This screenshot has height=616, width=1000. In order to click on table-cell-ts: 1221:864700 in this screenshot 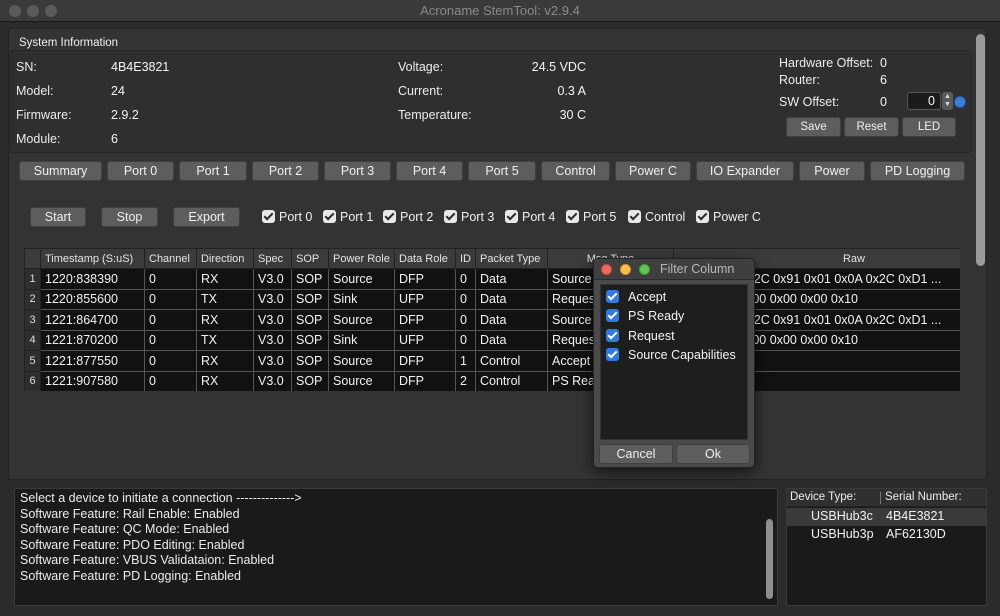, I will do `click(92, 320)`.